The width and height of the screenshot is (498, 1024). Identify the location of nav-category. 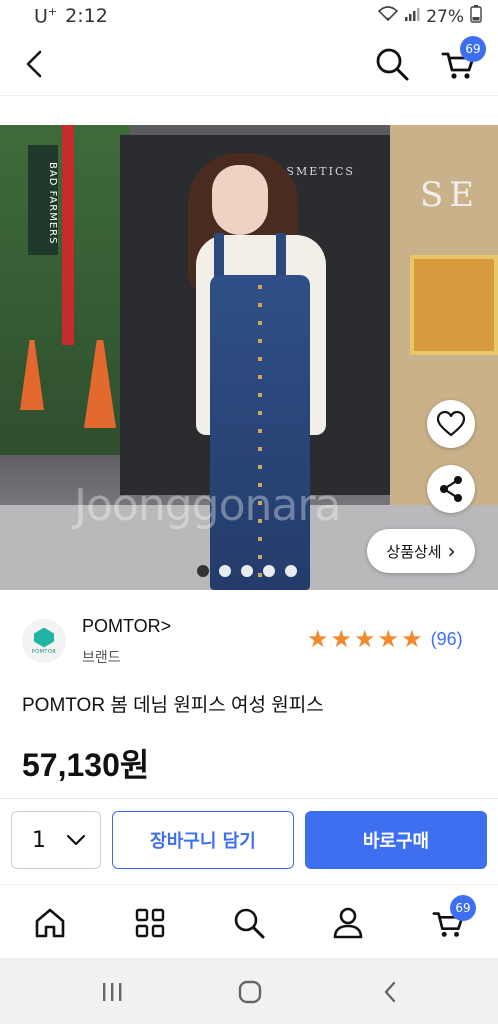
(150, 923).